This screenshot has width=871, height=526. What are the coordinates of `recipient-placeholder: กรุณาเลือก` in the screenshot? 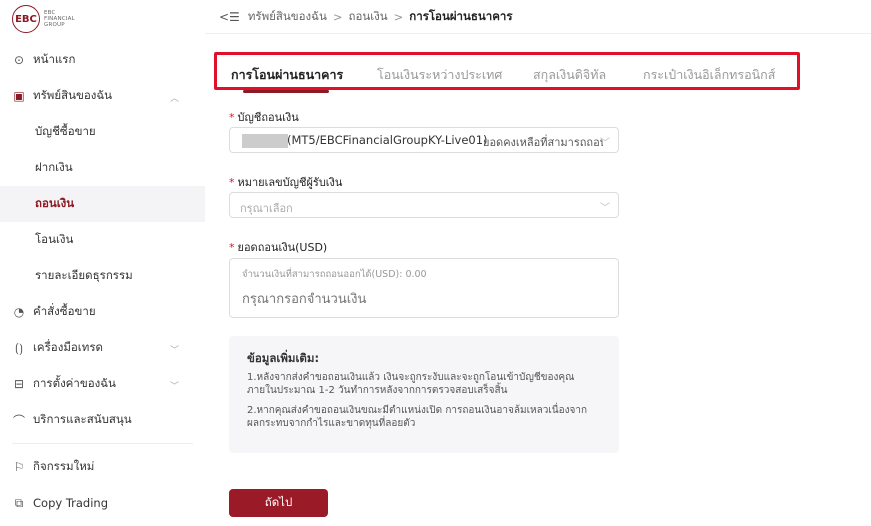 It's located at (266, 208).